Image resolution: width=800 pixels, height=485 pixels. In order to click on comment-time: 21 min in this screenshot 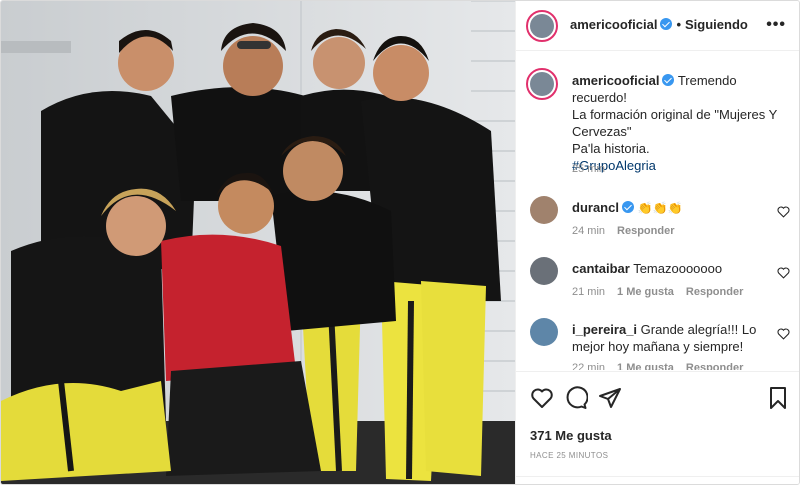, I will do `click(589, 292)`.